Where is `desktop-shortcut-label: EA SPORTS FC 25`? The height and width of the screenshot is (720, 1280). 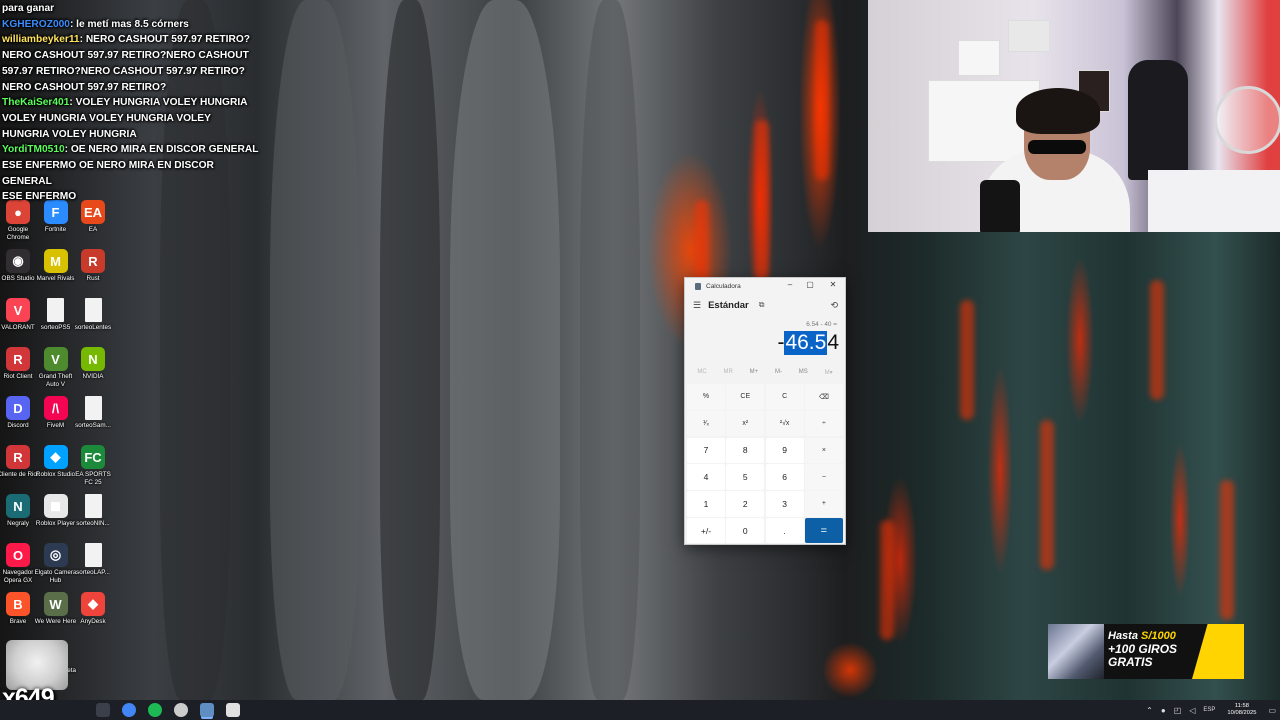
desktop-shortcut-label: EA SPORTS FC 25 is located at coordinates (93, 478).